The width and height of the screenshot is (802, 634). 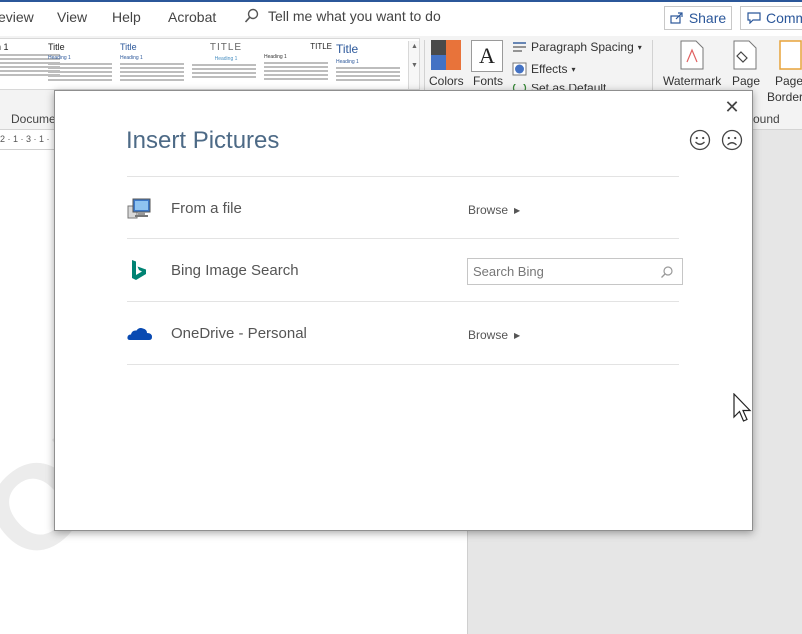 What do you see at coordinates (784, 97) in the screenshot?
I see `page-borders-label-2: Borders` at bounding box center [784, 97].